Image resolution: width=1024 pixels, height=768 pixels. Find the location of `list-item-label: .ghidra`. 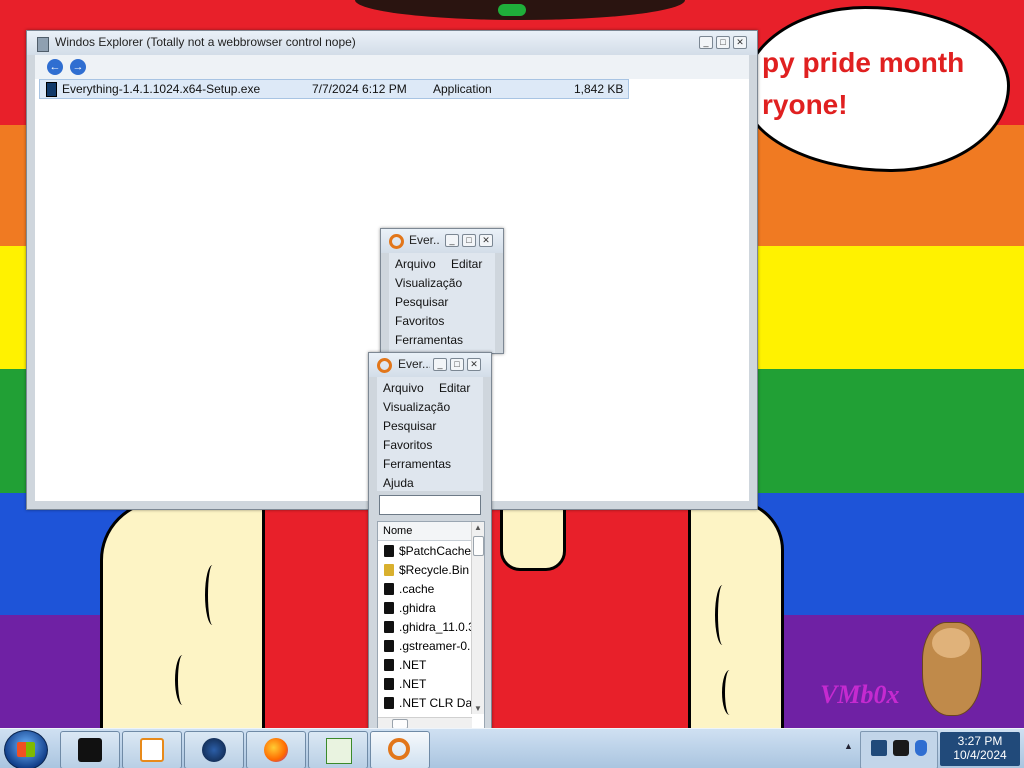

list-item-label: .ghidra is located at coordinates (417, 608).